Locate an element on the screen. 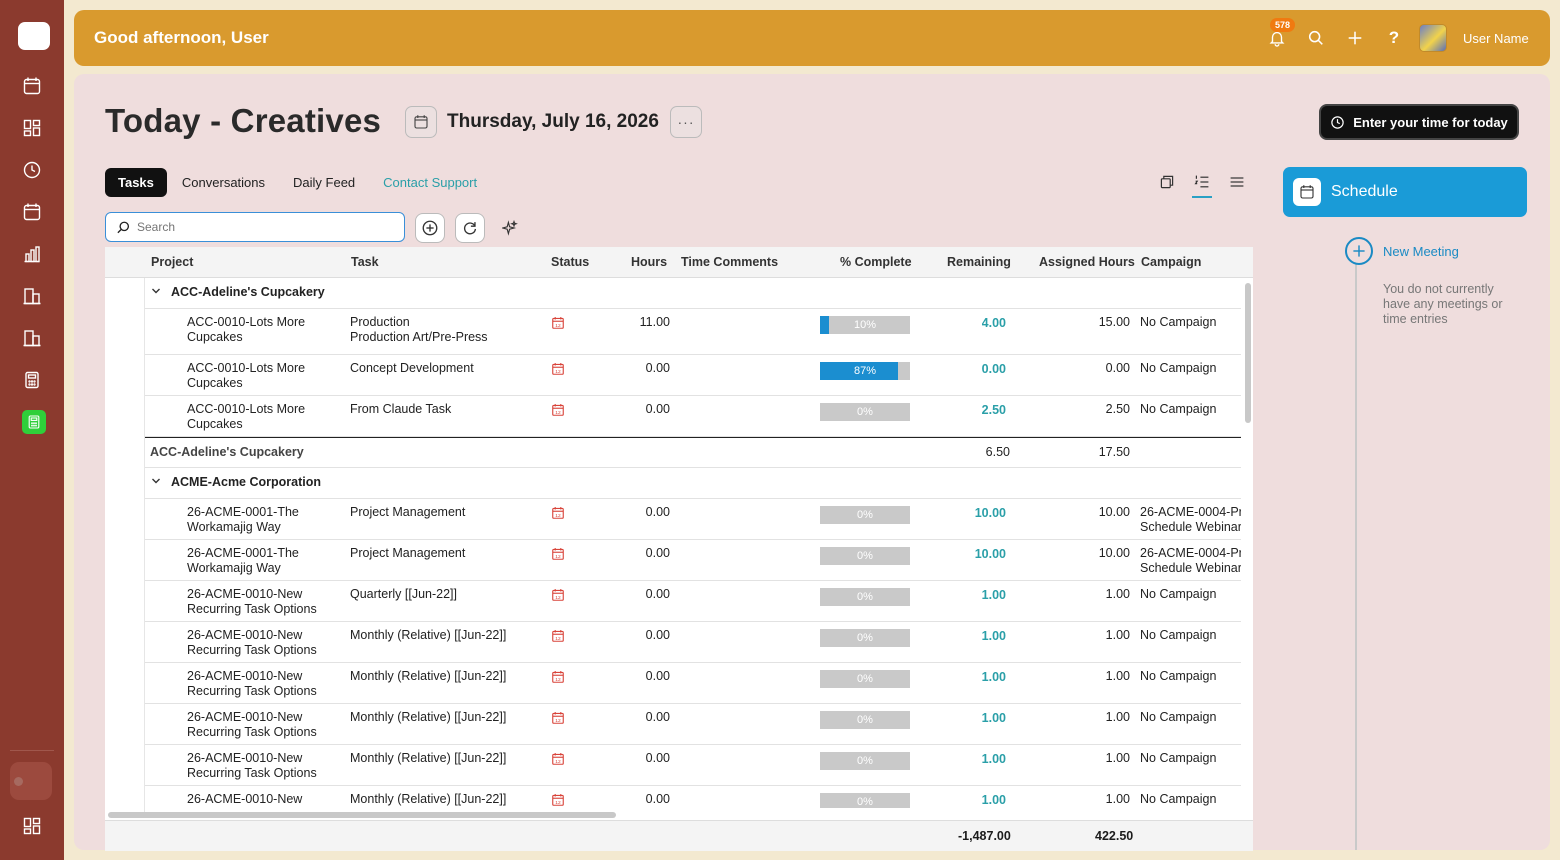 The height and width of the screenshot is (860, 1560). add-task-button is located at coordinates (430, 228).